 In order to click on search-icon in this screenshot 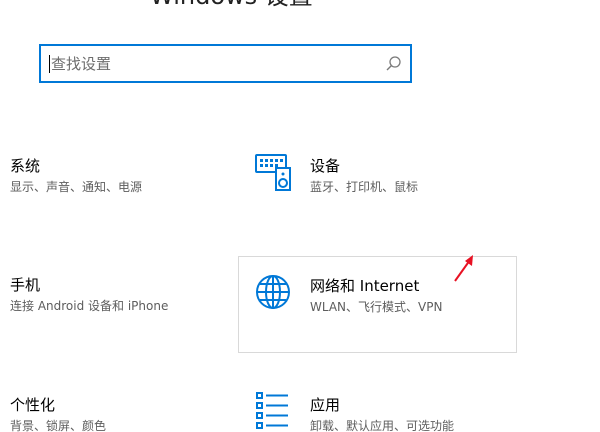, I will do `click(393, 63)`.